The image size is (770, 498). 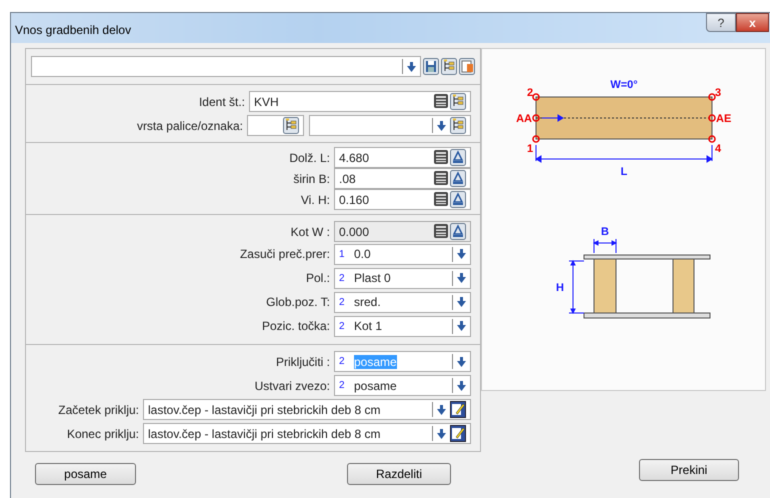 I want to click on field-label: Glob.poz. T:, so click(x=298, y=302).